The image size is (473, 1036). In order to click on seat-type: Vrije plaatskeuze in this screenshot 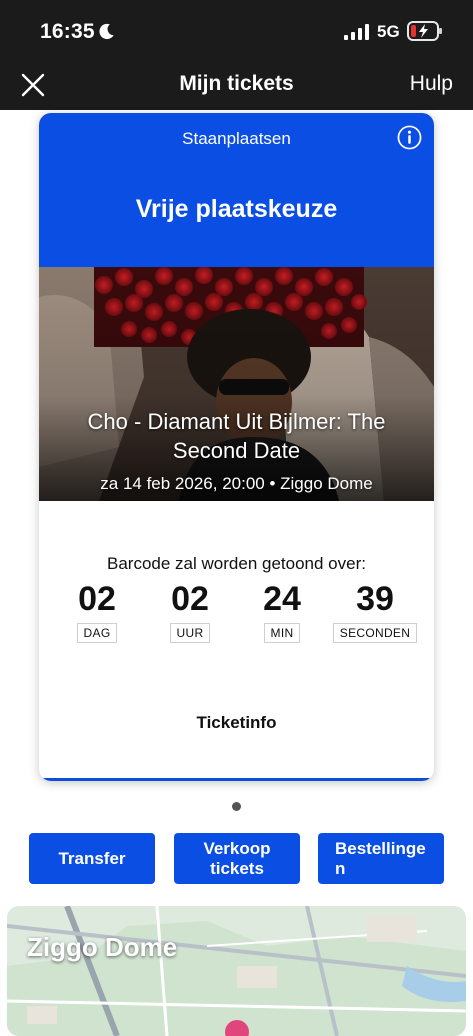, I will do `click(236, 209)`.